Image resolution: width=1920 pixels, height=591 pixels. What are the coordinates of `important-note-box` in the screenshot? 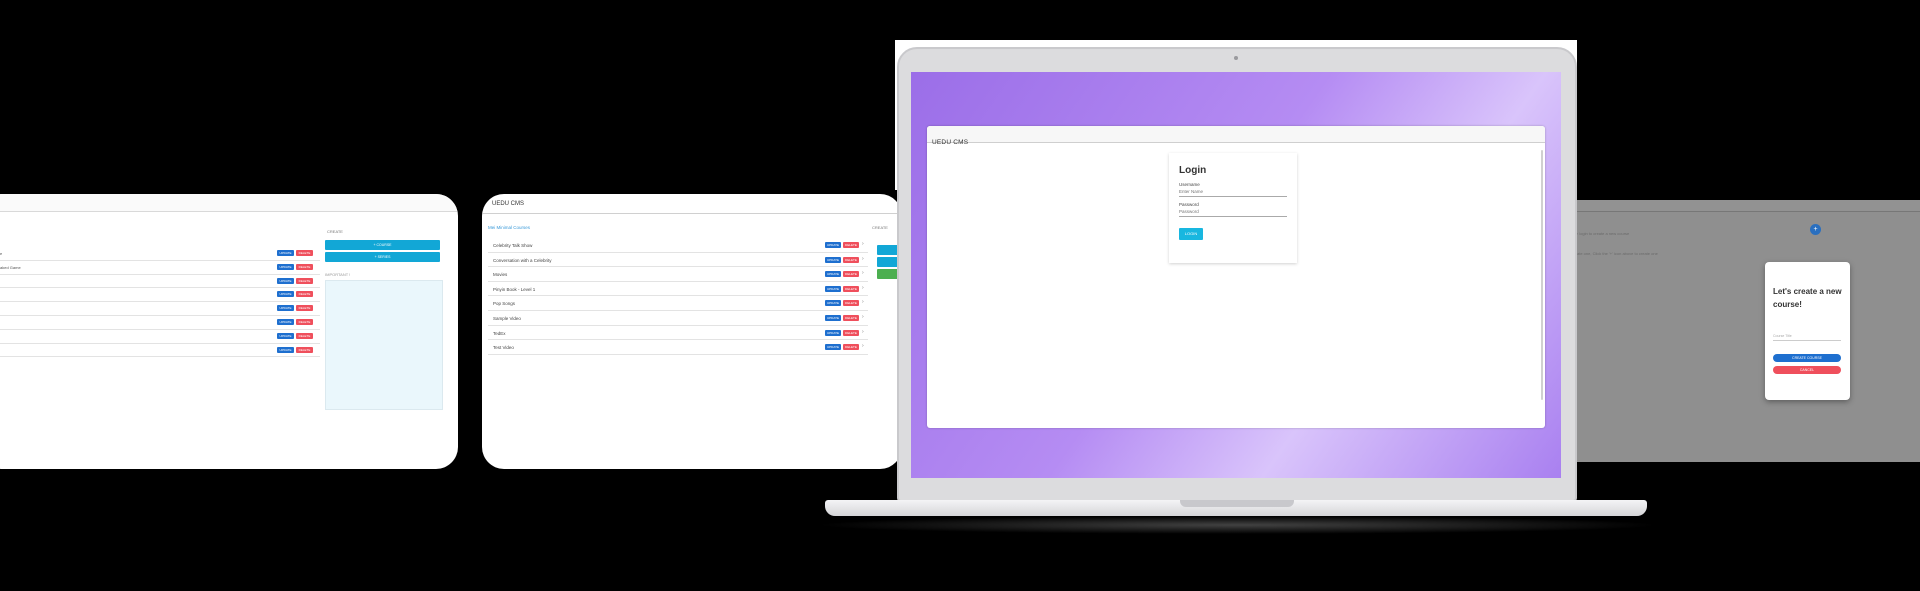 It's located at (384, 345).